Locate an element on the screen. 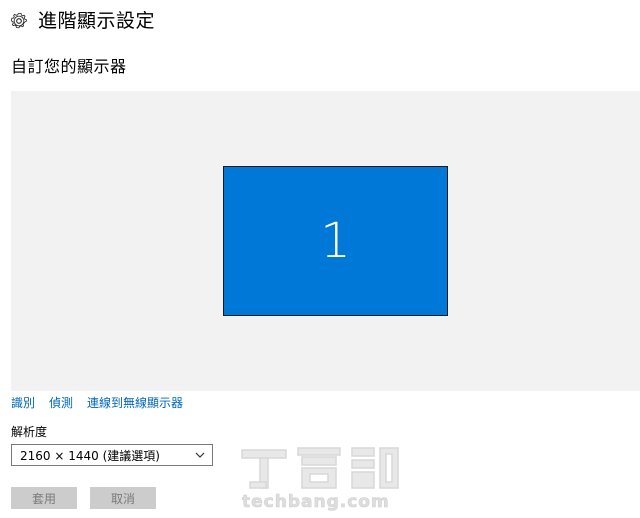  apply-button: 套用 is located at coordinates (44, 498).